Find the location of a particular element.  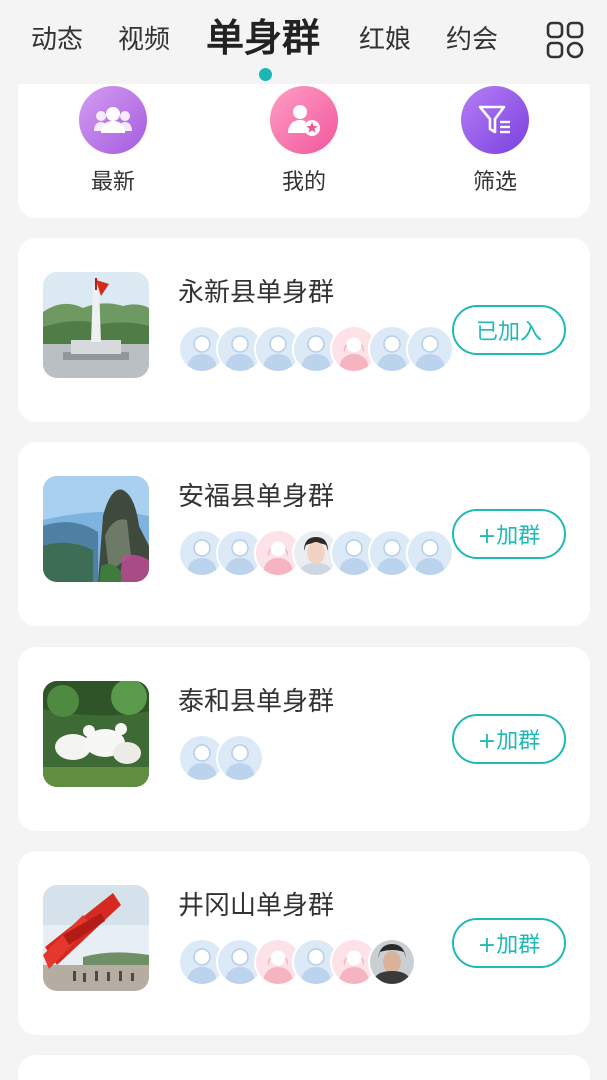

active-tab-indicator is located at coordinates (265, 74).